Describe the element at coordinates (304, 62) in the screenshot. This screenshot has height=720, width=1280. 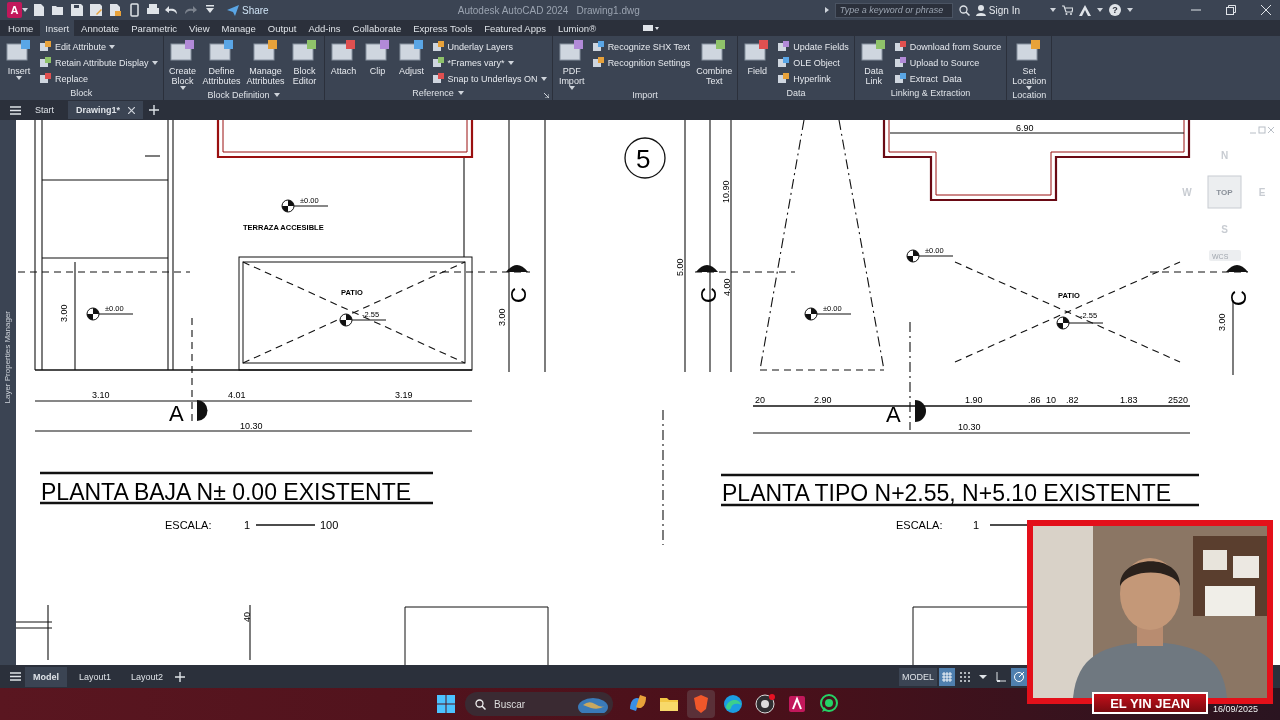
I see `ribbon-button: Block Editor` at that location.